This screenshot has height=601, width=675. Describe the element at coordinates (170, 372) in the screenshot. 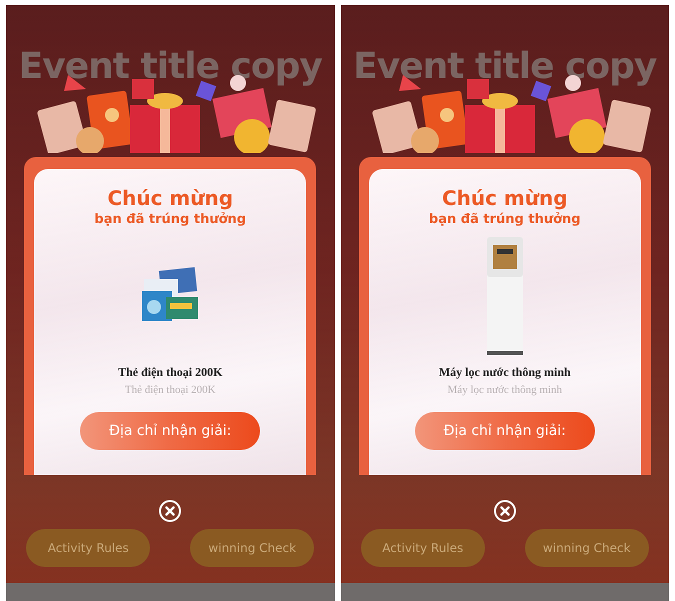

I see `prize-name: Thẻ điện thoại 200K` at that location.